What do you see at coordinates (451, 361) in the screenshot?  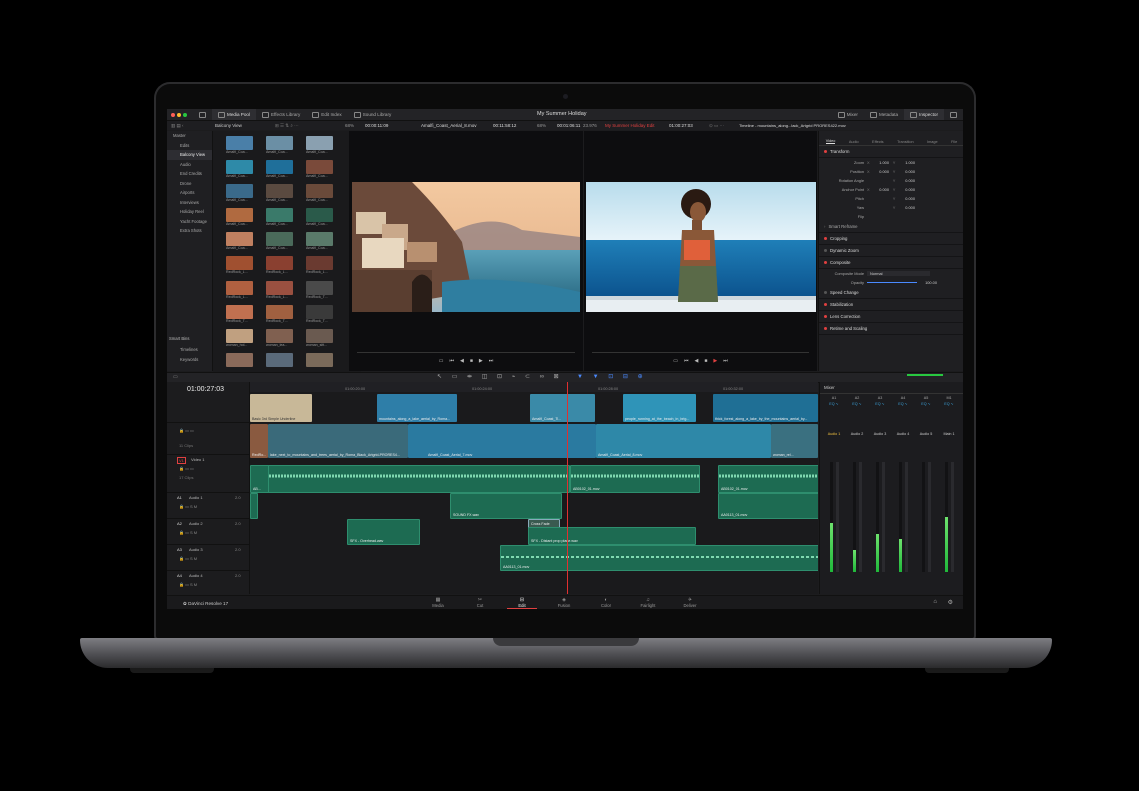 I see `rewind-icon: ⏮` at bounding box center [451, 361].